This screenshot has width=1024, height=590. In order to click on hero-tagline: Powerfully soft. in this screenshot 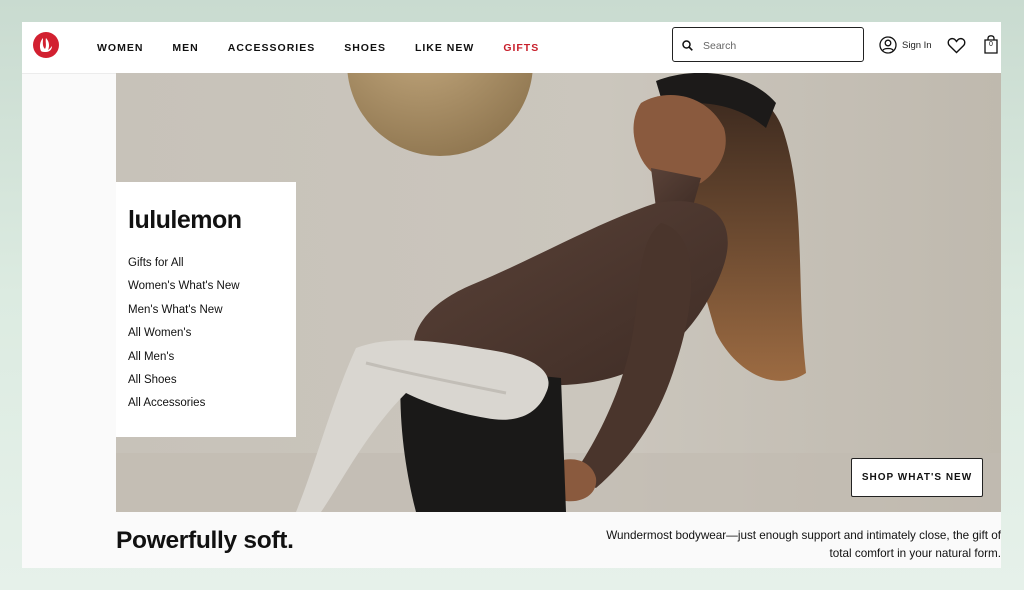, I will do `click(205, 540)`.